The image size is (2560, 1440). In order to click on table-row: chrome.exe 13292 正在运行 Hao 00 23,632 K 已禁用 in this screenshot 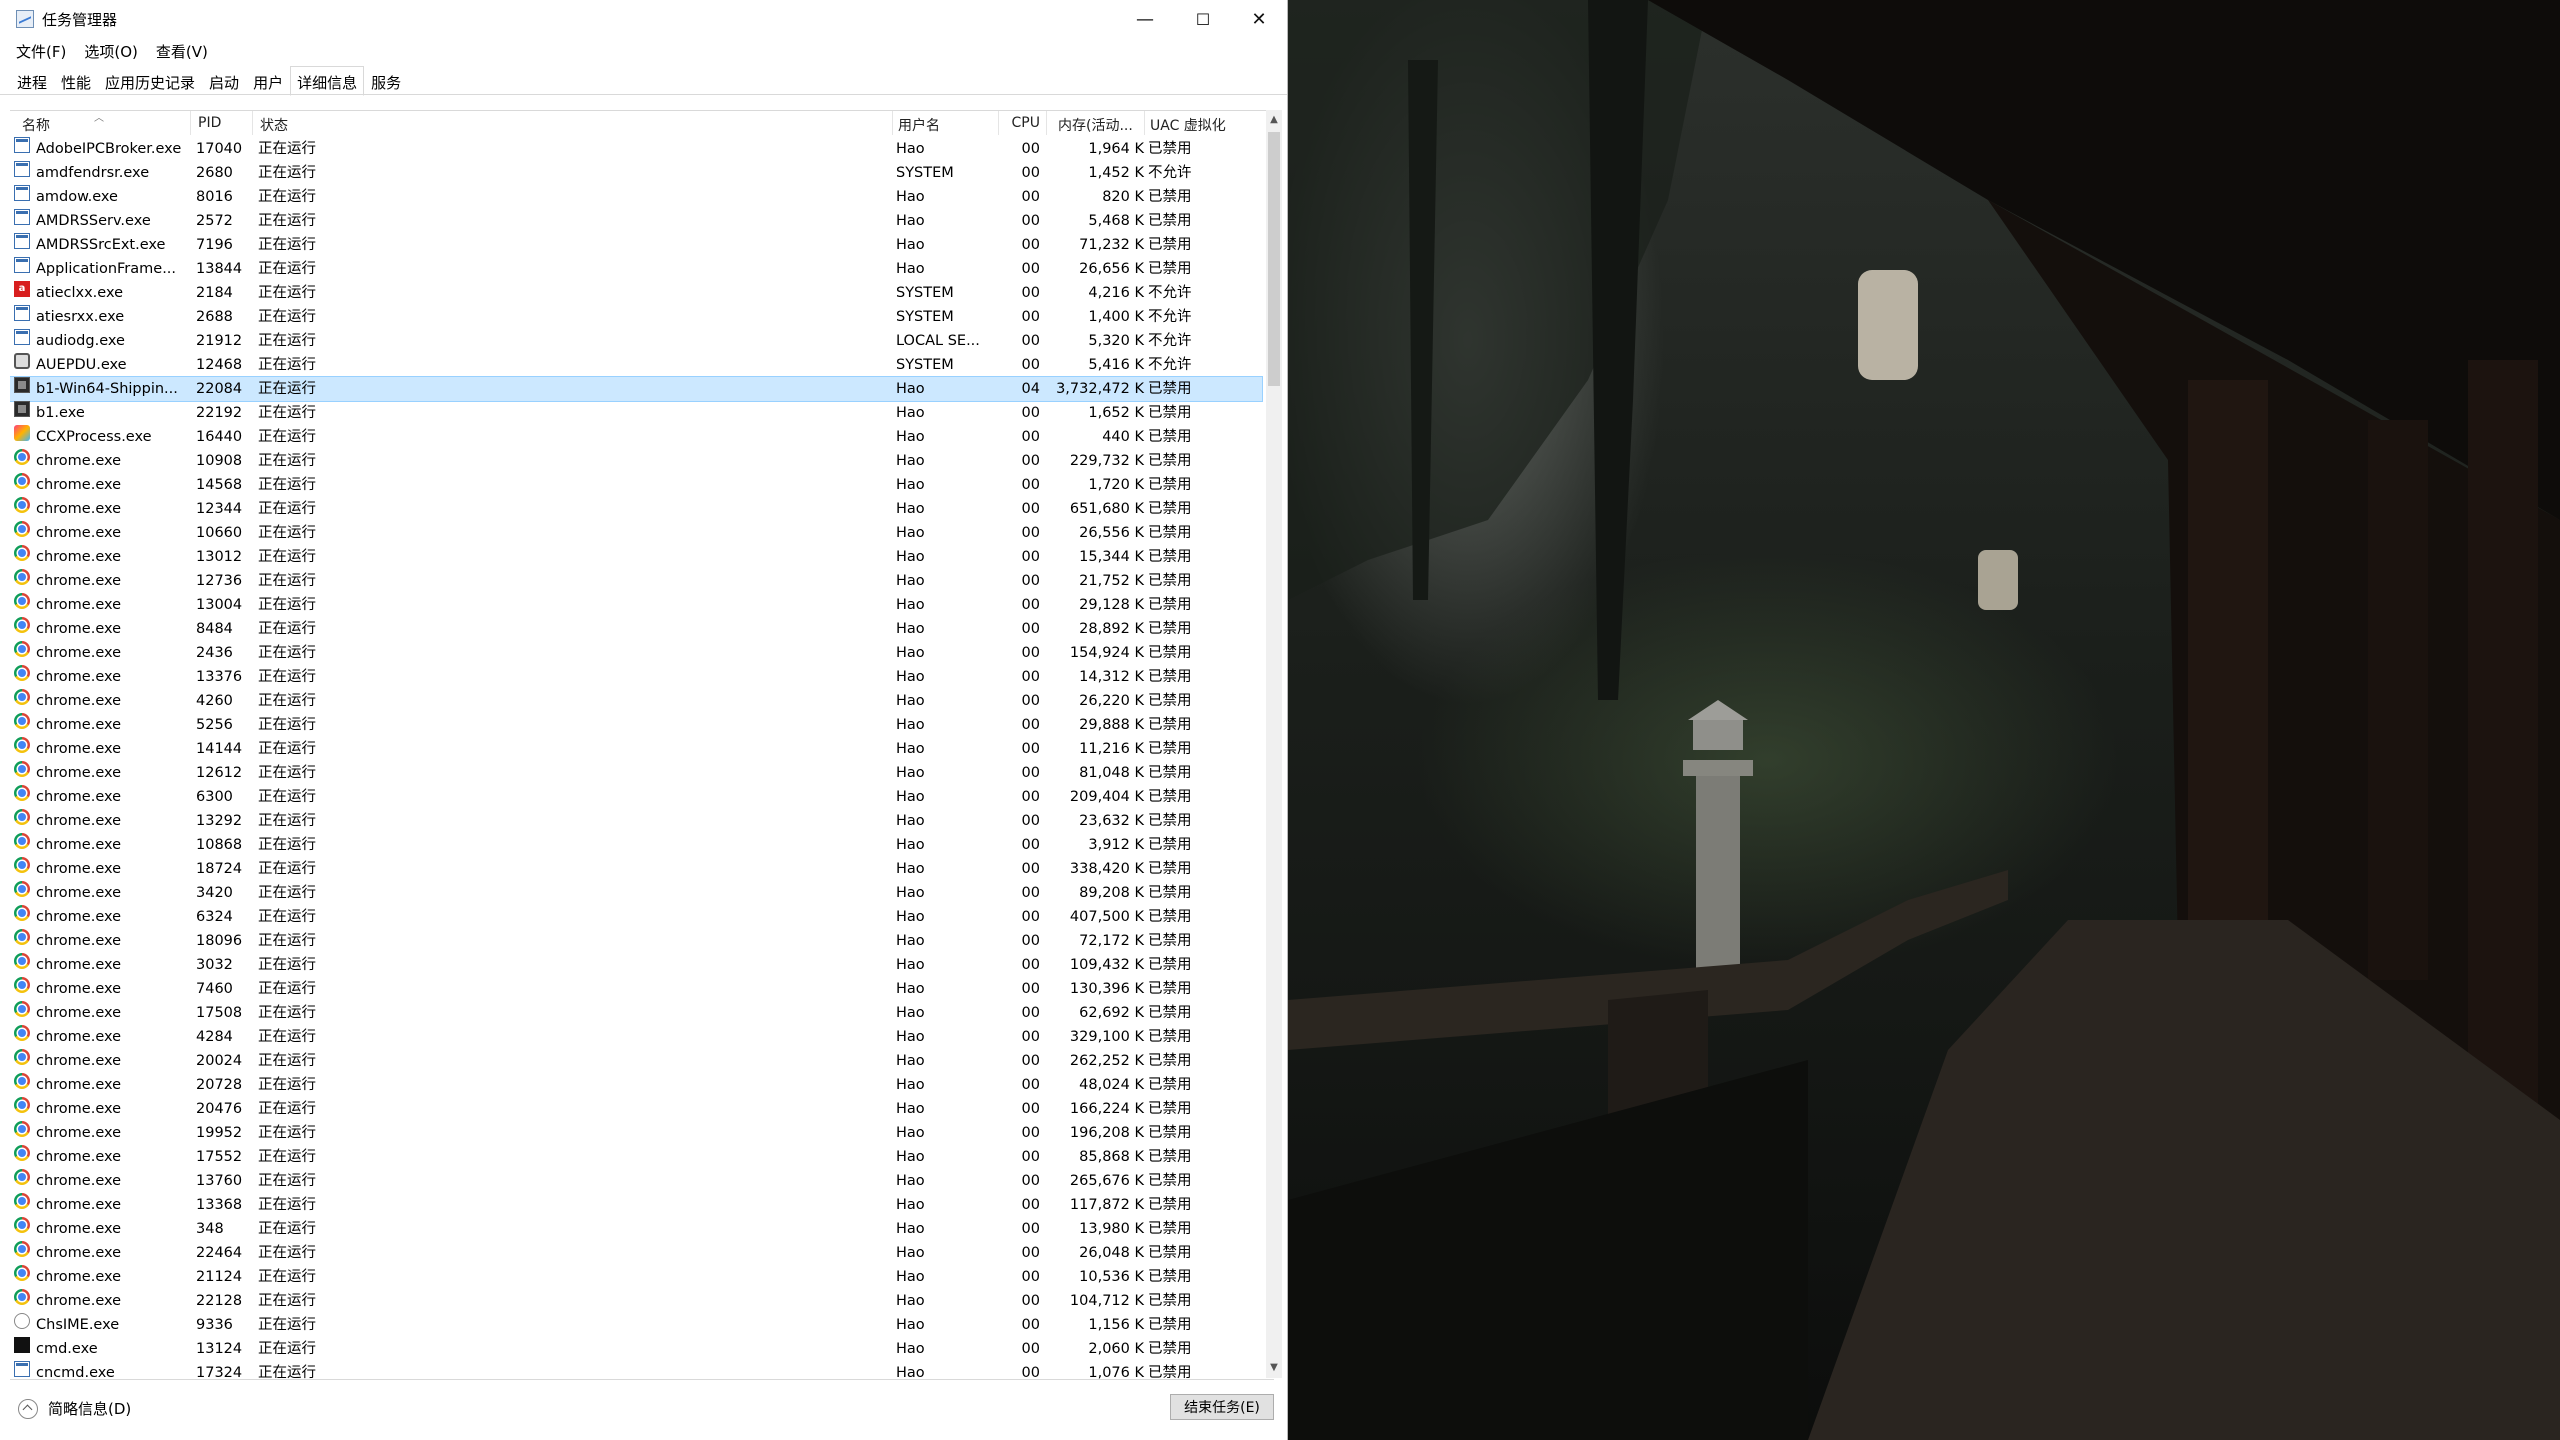, I will do `click(636, 821)`.